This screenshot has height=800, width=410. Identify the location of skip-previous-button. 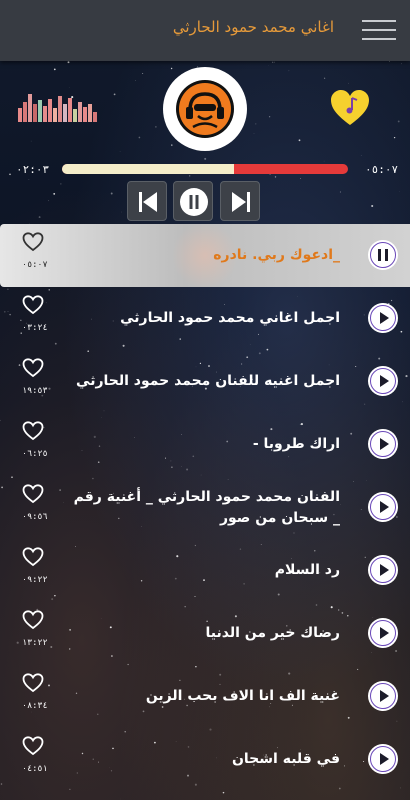
(147, 201).